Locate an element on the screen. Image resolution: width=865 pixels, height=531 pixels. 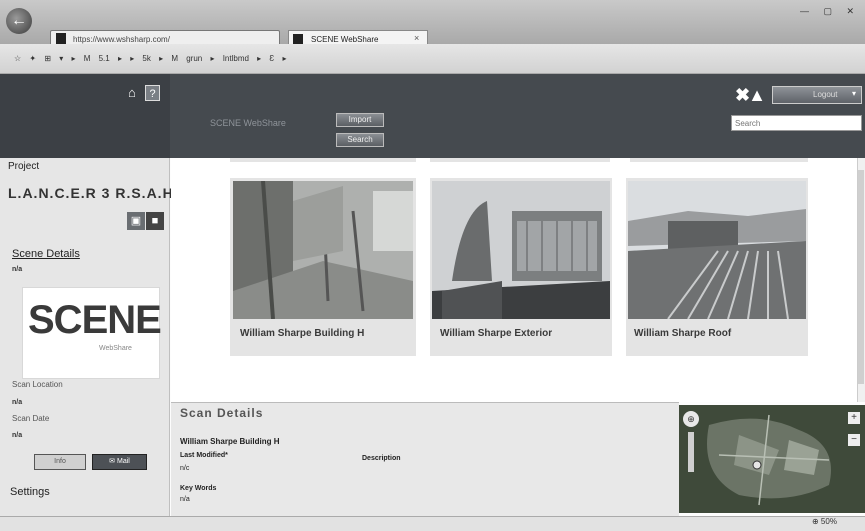
scene-logo-subtitle: WebShare is located at coordinates (115, 348).